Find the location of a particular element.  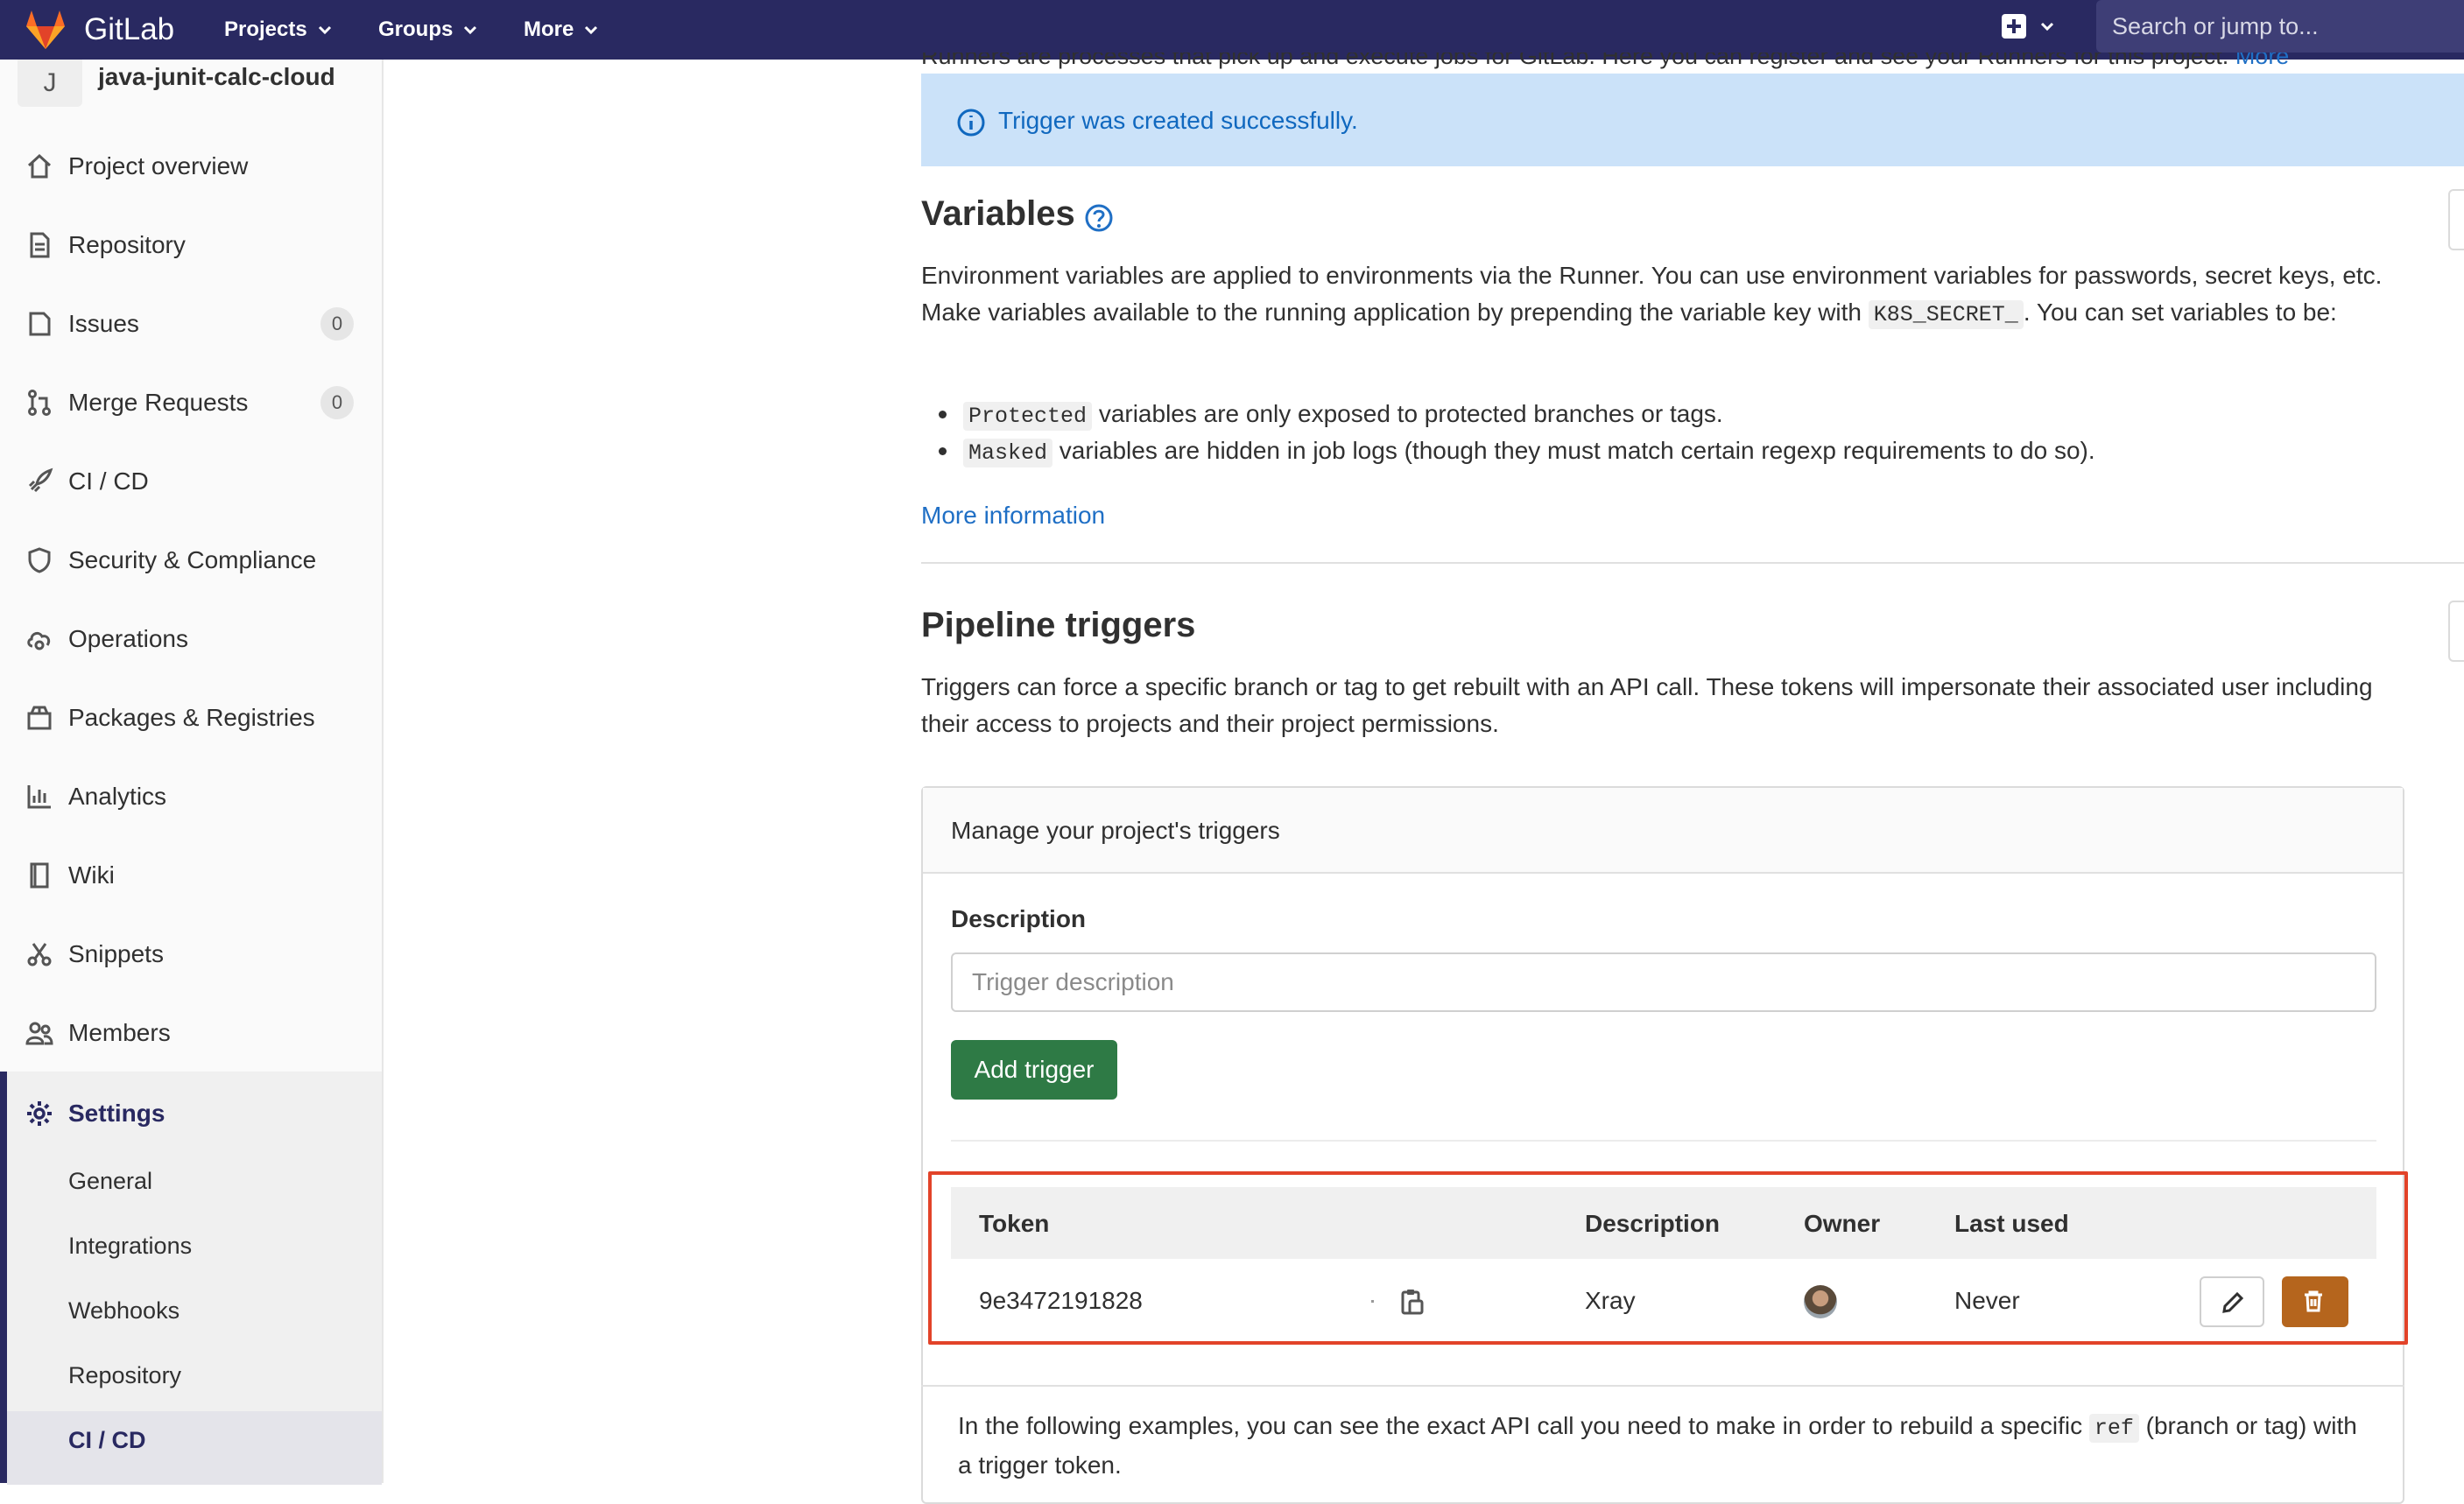

sidebar-item-packages-registries: Packages & Registries is located at coordinates (191, 718).